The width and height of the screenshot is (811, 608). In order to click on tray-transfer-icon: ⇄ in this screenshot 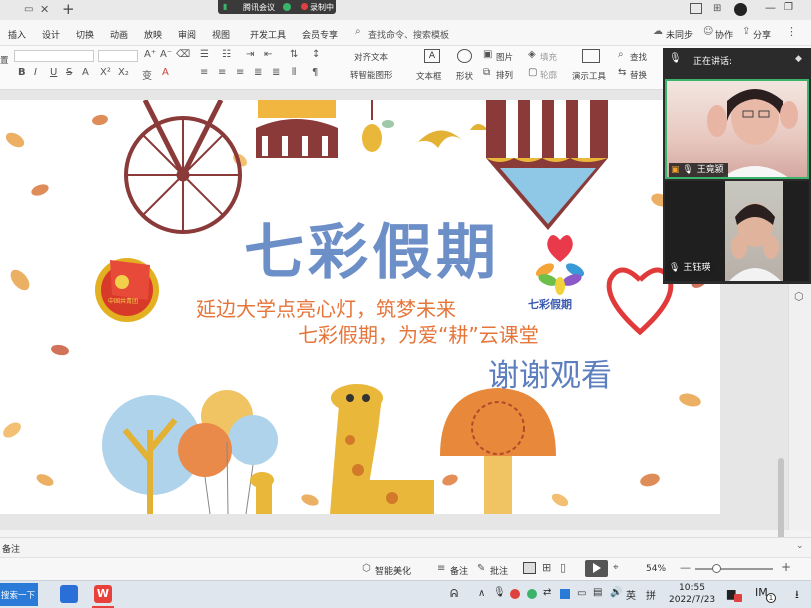, I will do `click(547, 592)`.